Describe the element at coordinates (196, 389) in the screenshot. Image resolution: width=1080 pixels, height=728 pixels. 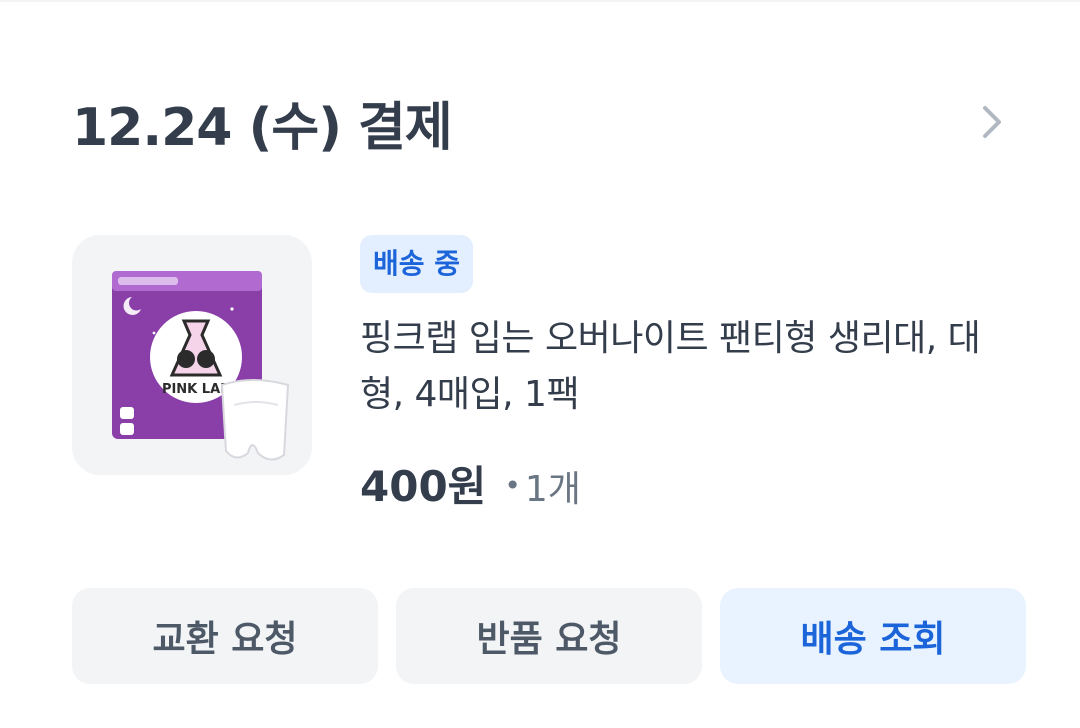
I see `brand-logo-text: PINK LAB` at that location.